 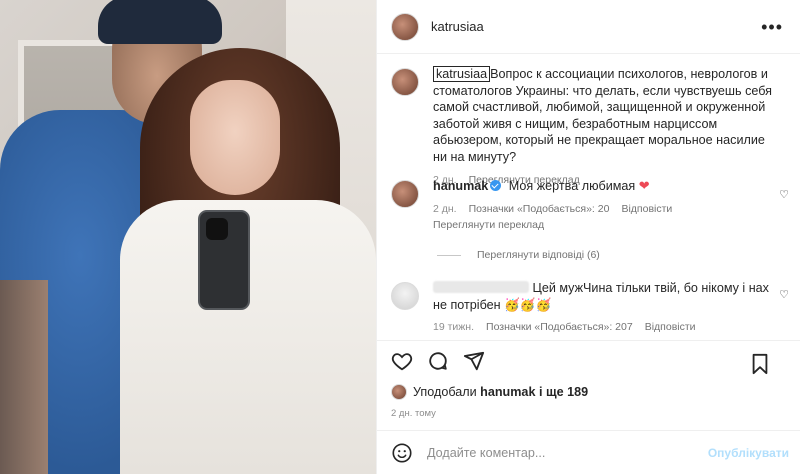 What do you see at coordinates (399, 392) in the screenshot?
I see `liker-avatar` at bounding box center [399, 392].